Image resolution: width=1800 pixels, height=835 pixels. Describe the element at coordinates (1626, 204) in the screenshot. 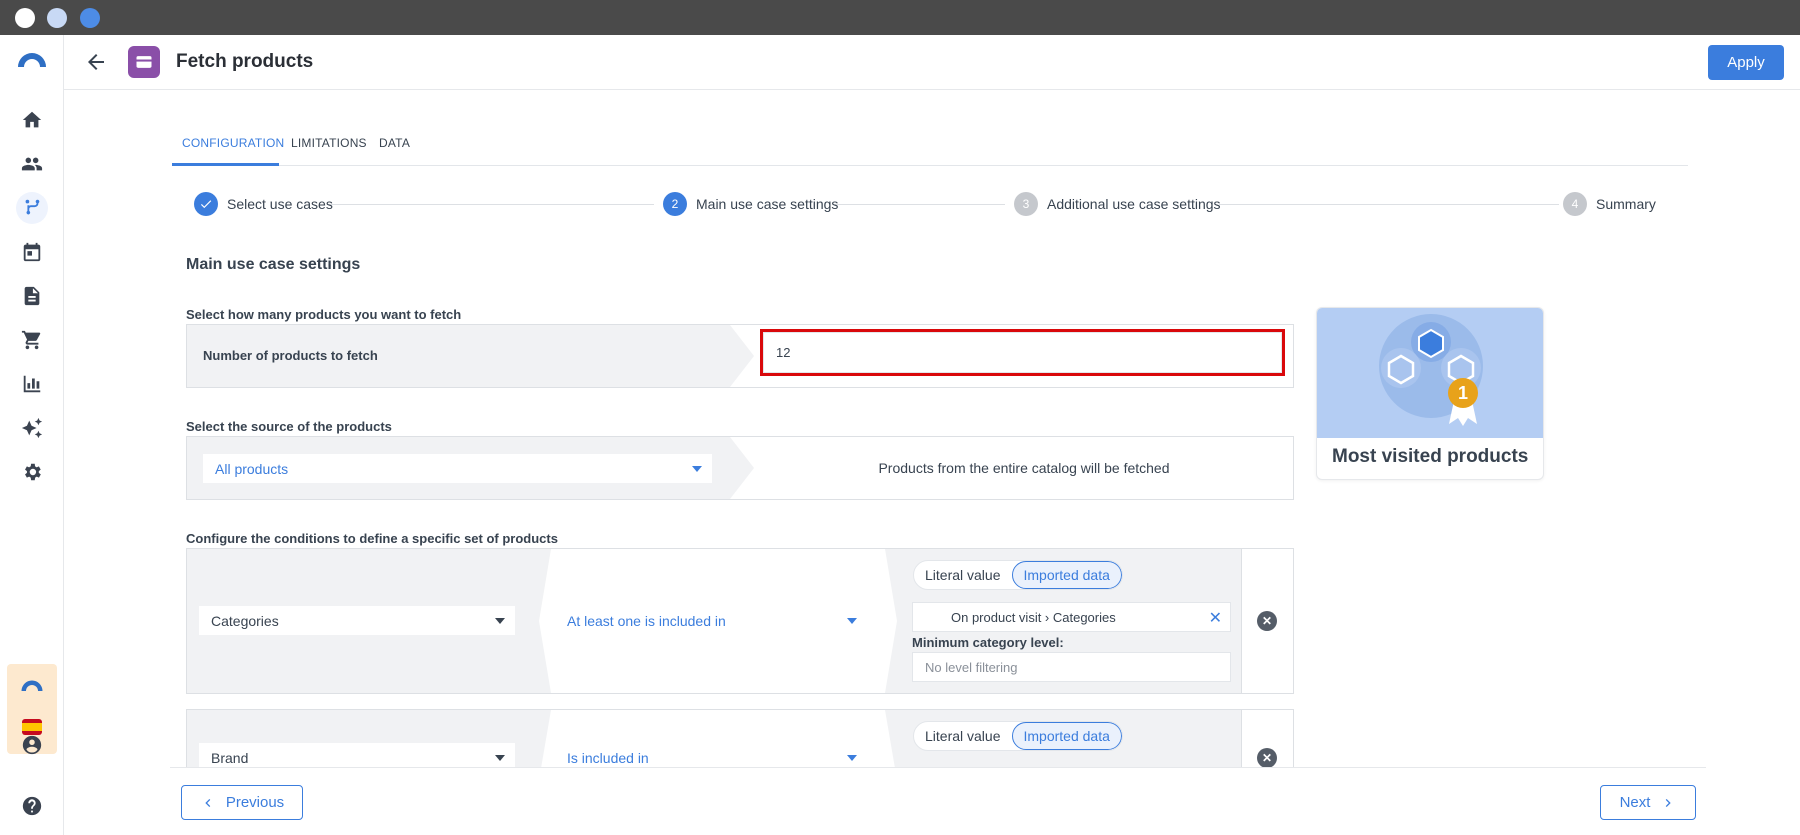

I see `step-label: Summary` at that location.